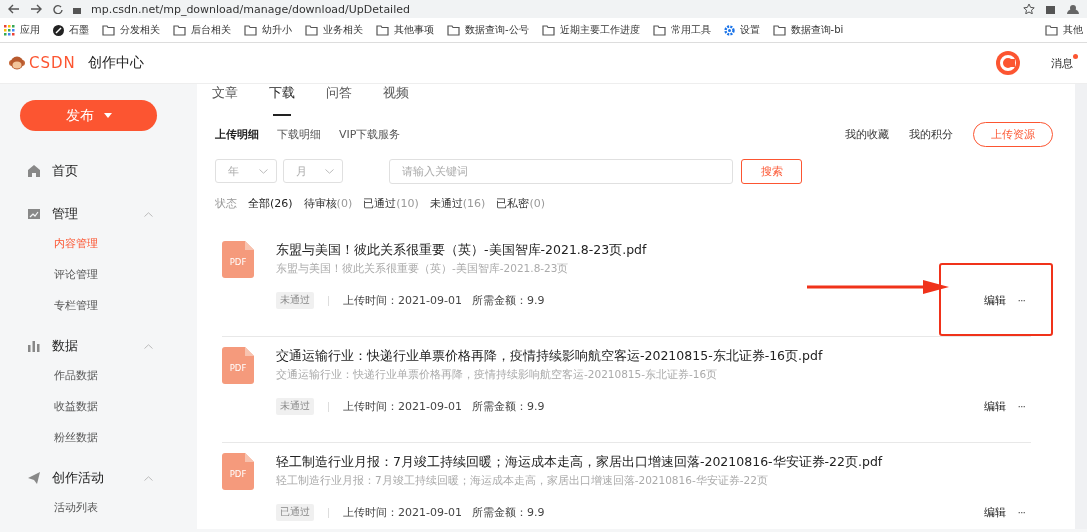  Describe the element at coordinates (396, 100) in the screenshot. I see `tab: 视频` at that location.